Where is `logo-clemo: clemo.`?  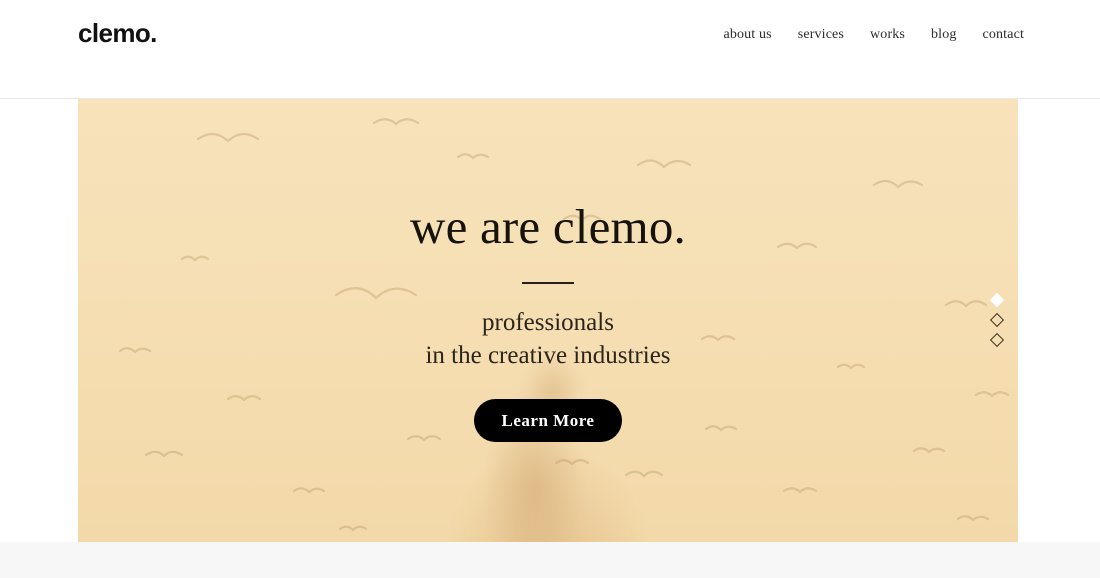
logo-clemo: clemo. is located at coordinates (117, 33).